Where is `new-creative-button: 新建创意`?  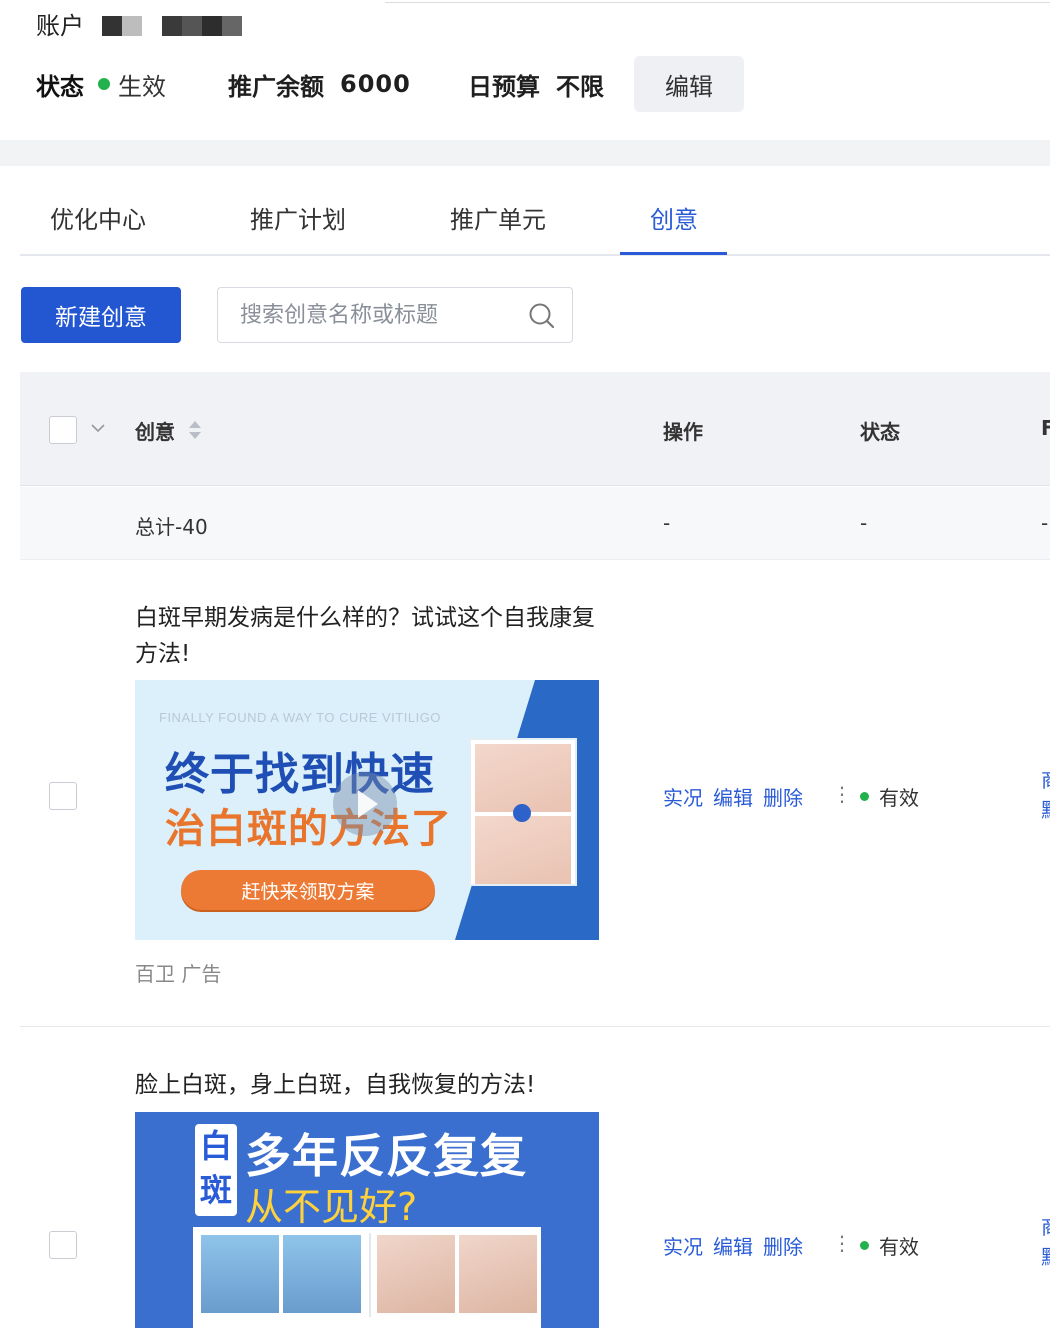
new-creative-button: 新建创意 is located at coordinates (101, 315).